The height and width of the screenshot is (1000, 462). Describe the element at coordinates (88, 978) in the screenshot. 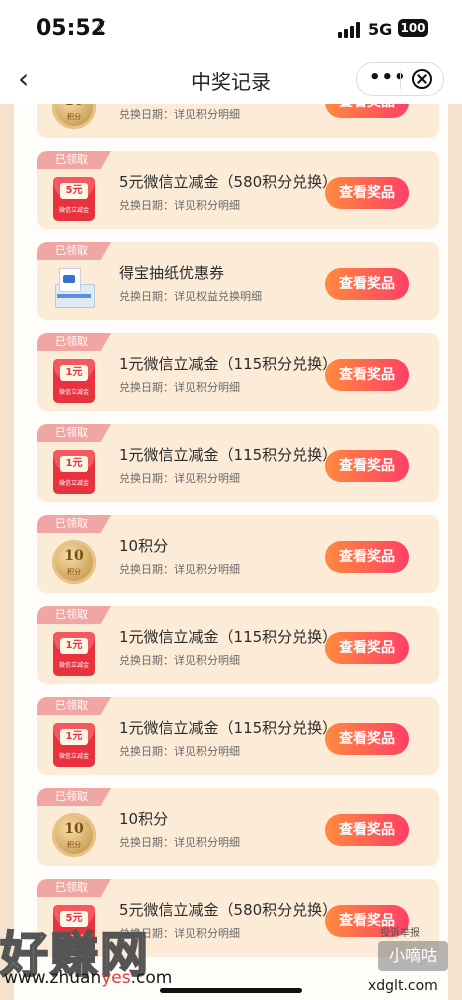

I see `watermark-url: www.zhuanyes.com` at that location.